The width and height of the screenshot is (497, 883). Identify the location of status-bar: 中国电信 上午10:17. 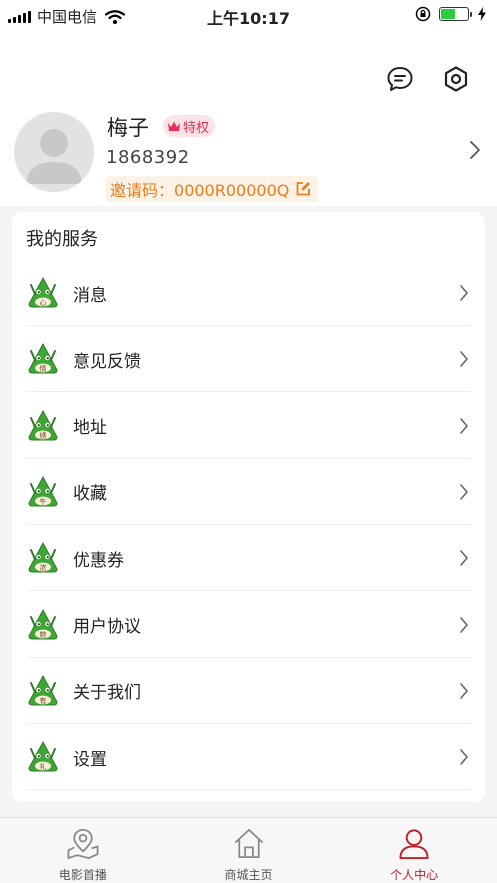
(248, 15).